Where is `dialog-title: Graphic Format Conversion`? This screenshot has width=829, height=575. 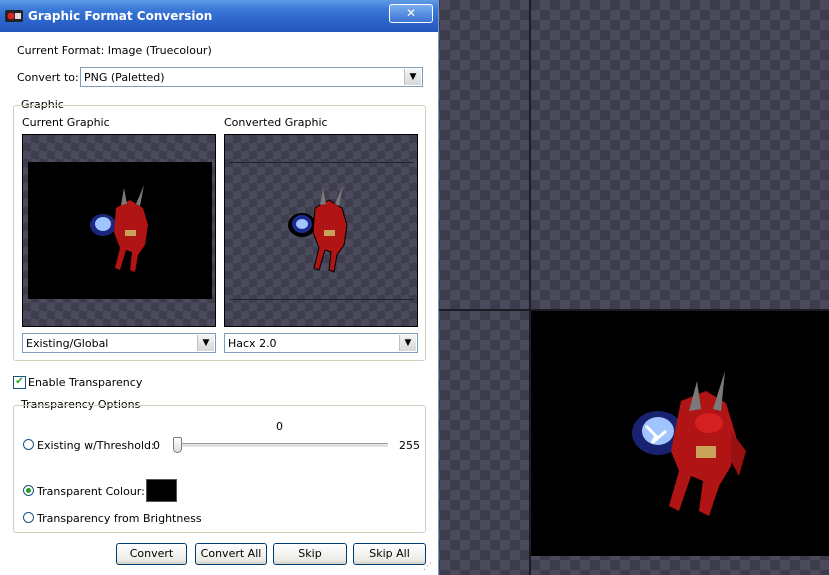
dialog-title: Graphic Format Conversion is located at coordinates (120, 16).